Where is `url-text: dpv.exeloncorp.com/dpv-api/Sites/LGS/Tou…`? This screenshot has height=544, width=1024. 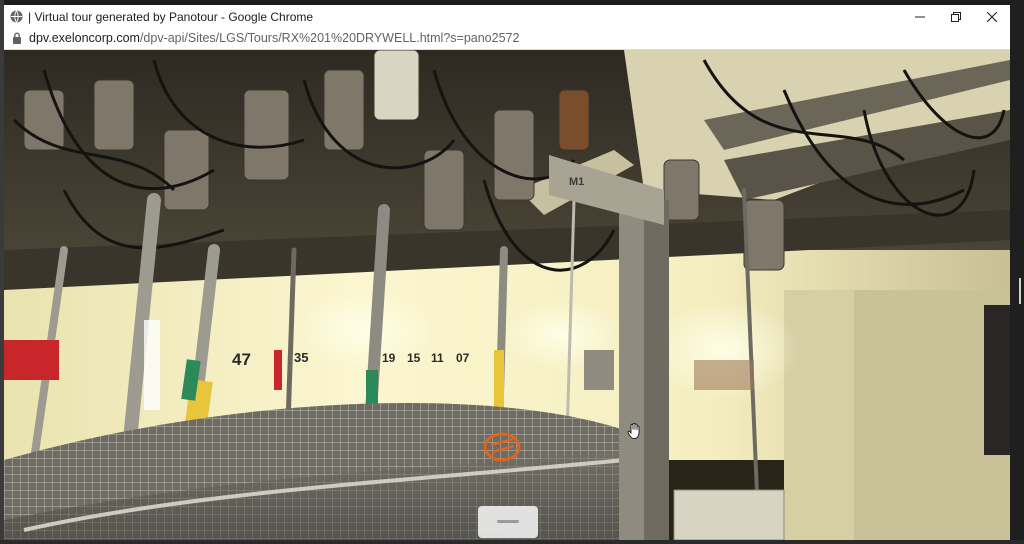 url-text: dpv.exeloncorp.com/dpv-api/Sites/LGS/Tou… is located at coordinates (274, 38).